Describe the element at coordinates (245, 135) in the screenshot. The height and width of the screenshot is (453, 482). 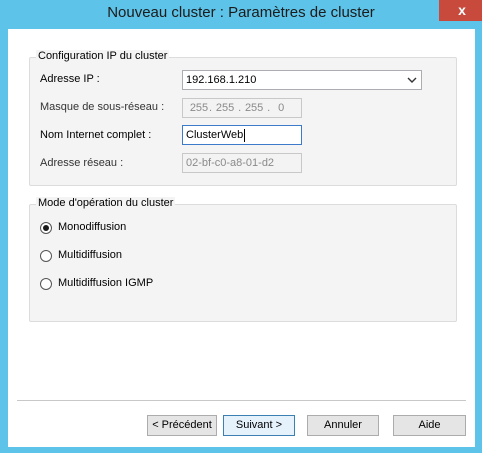
I see `text-caret` at that location.